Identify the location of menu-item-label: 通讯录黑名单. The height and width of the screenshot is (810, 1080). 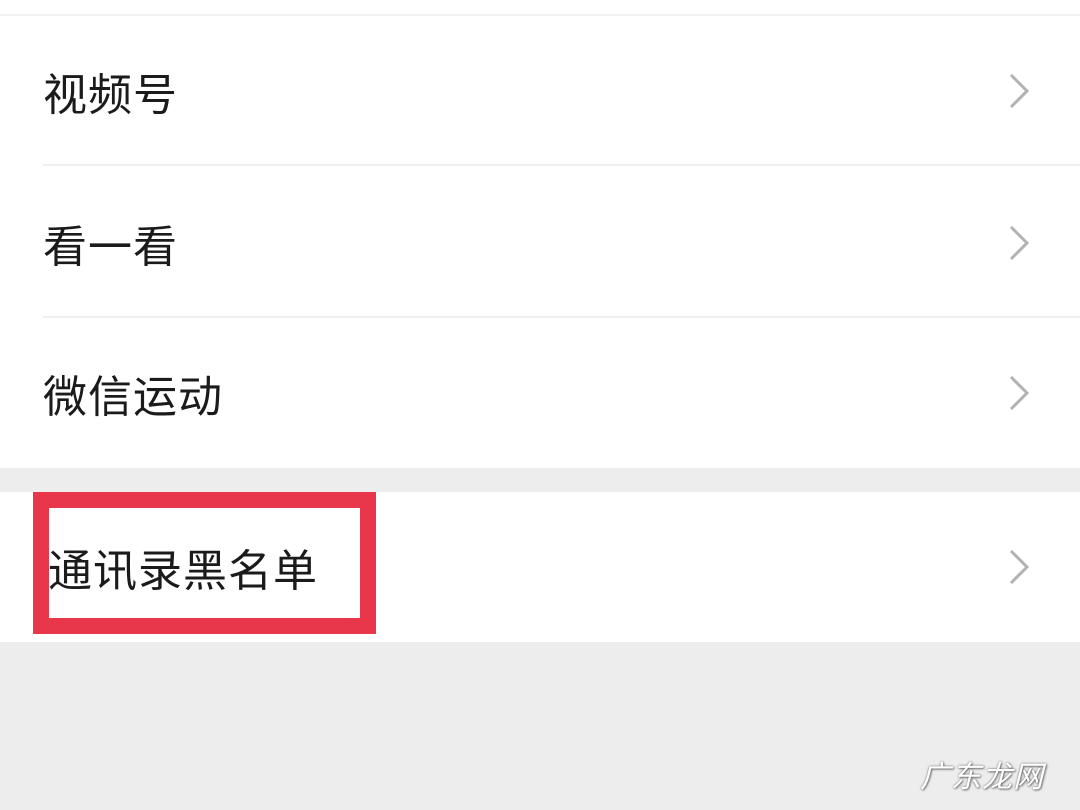
(183, 571).